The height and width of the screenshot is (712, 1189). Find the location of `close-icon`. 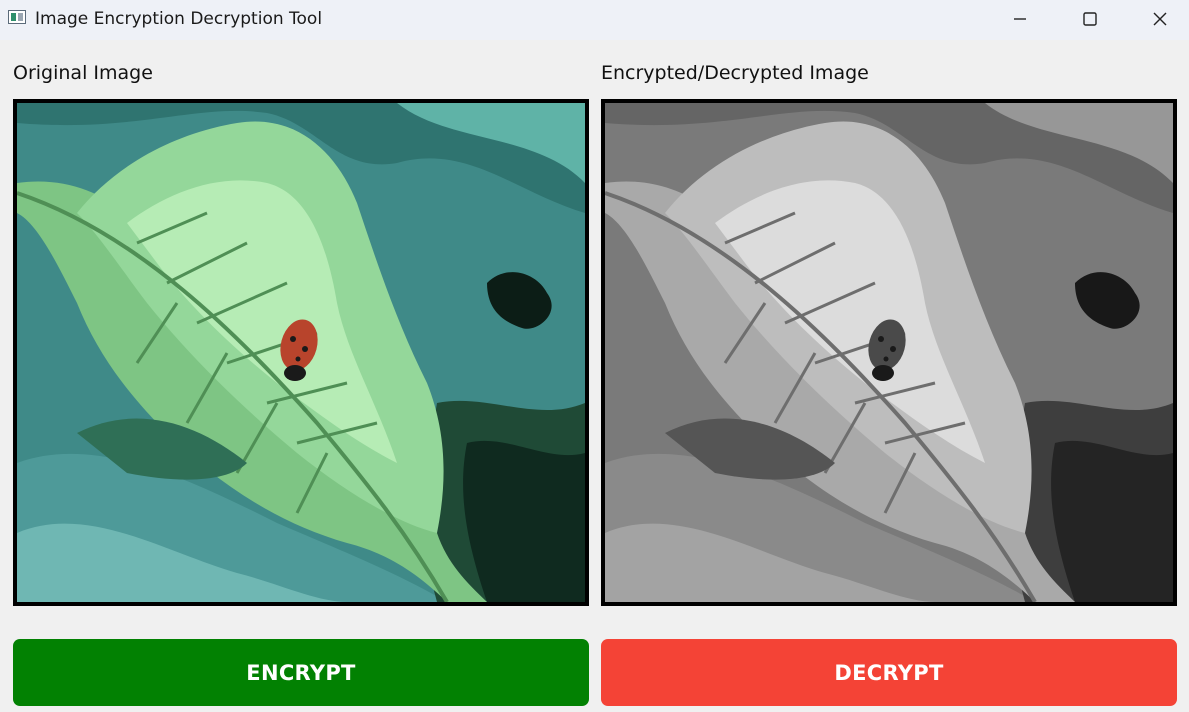

close-icon is located at coordinates (1160, 19).